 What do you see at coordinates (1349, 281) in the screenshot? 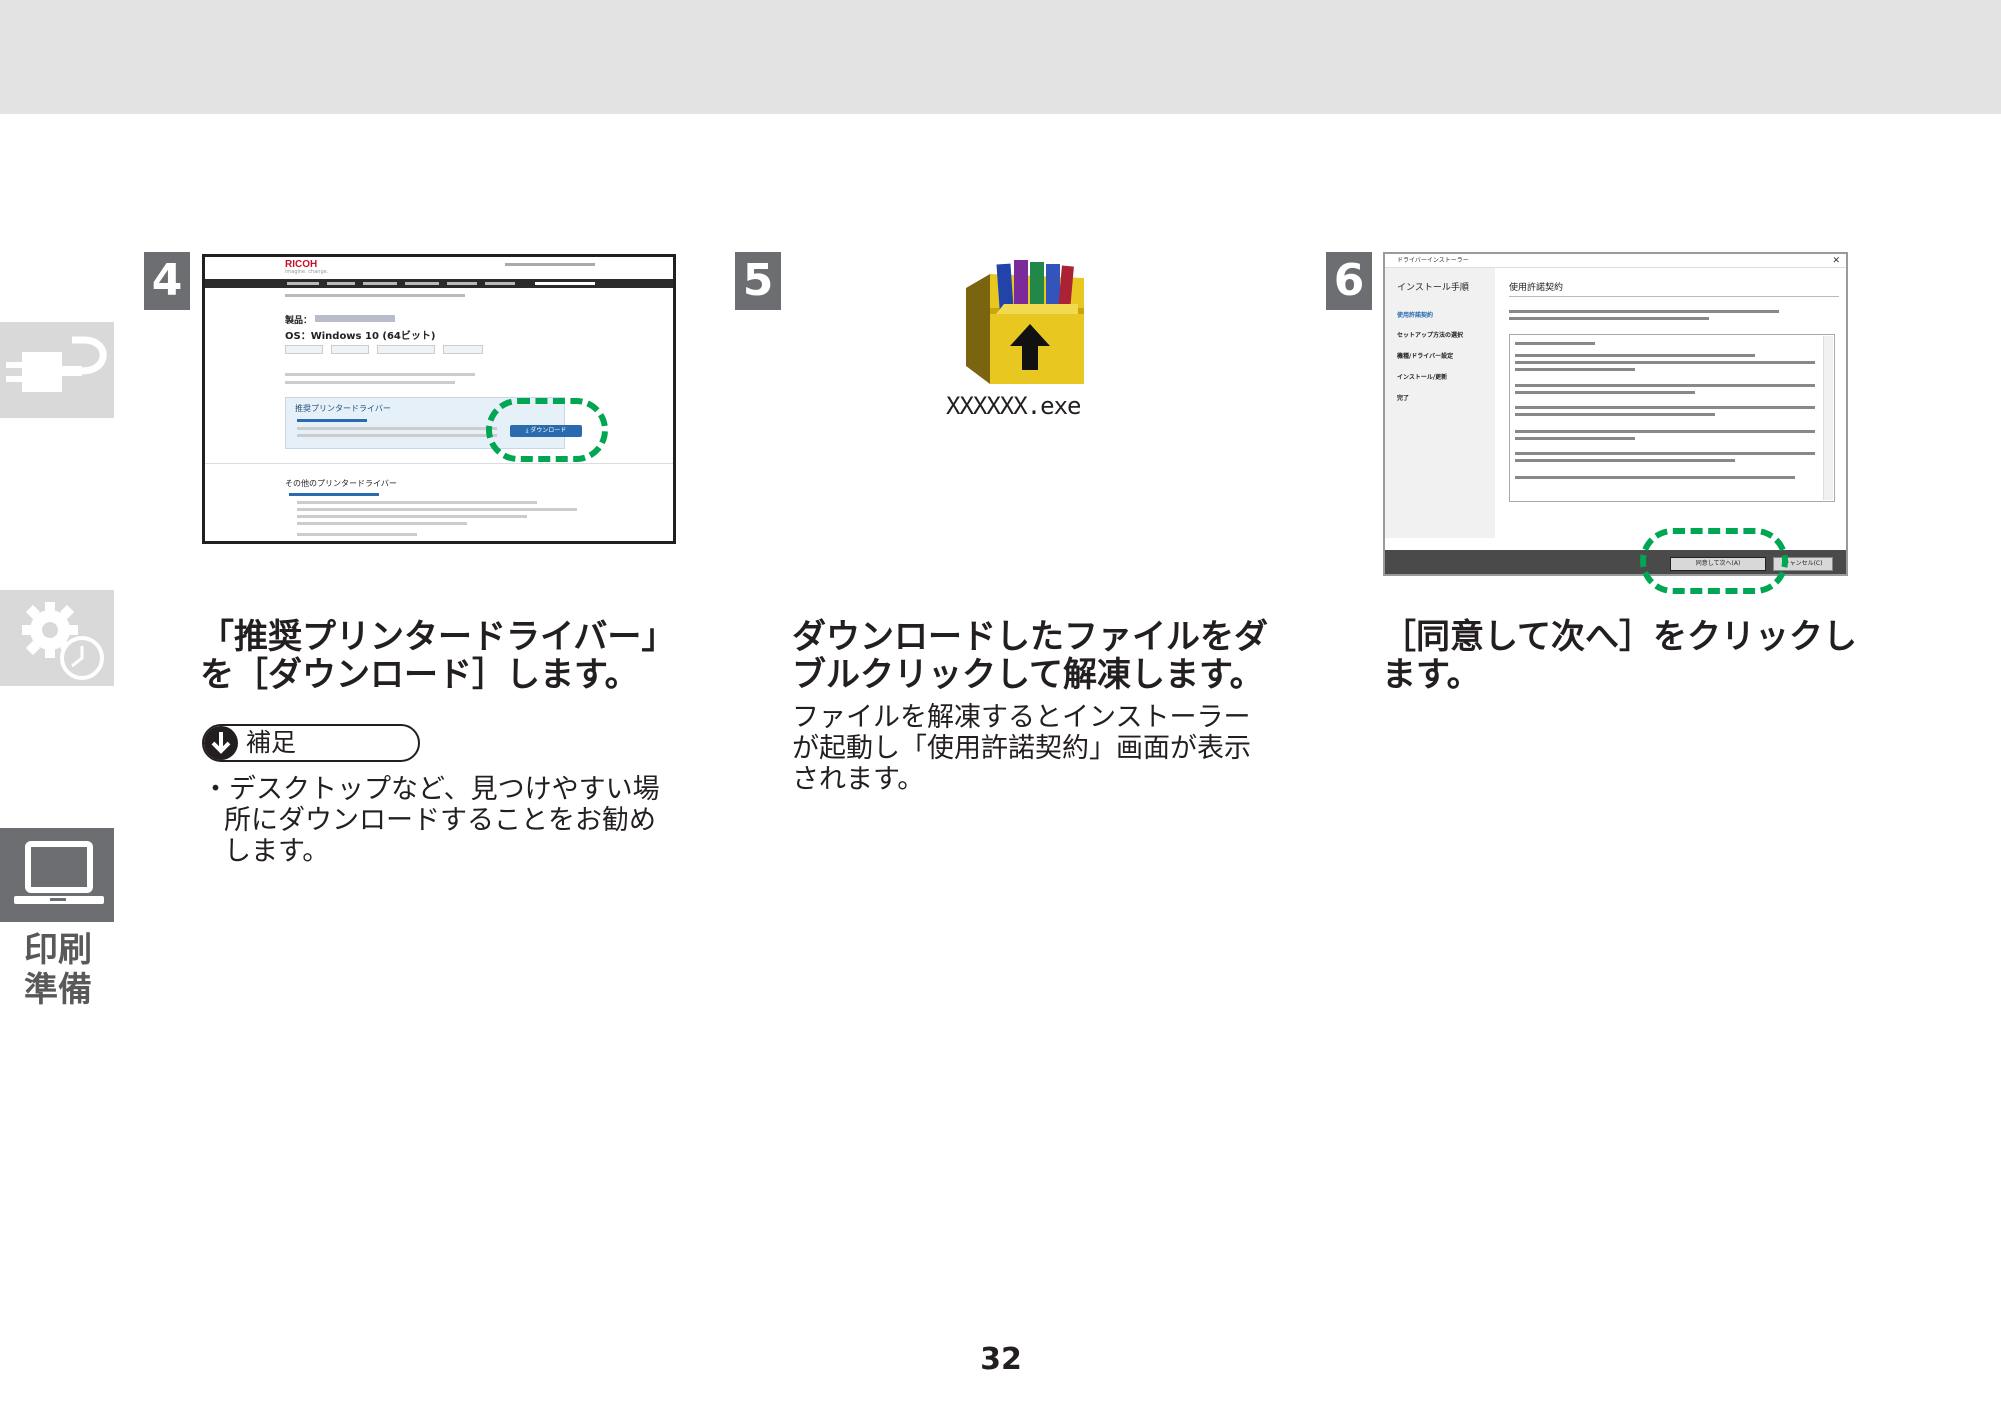
I see `step-6-number: 6` at bounding box center [1349, 281].